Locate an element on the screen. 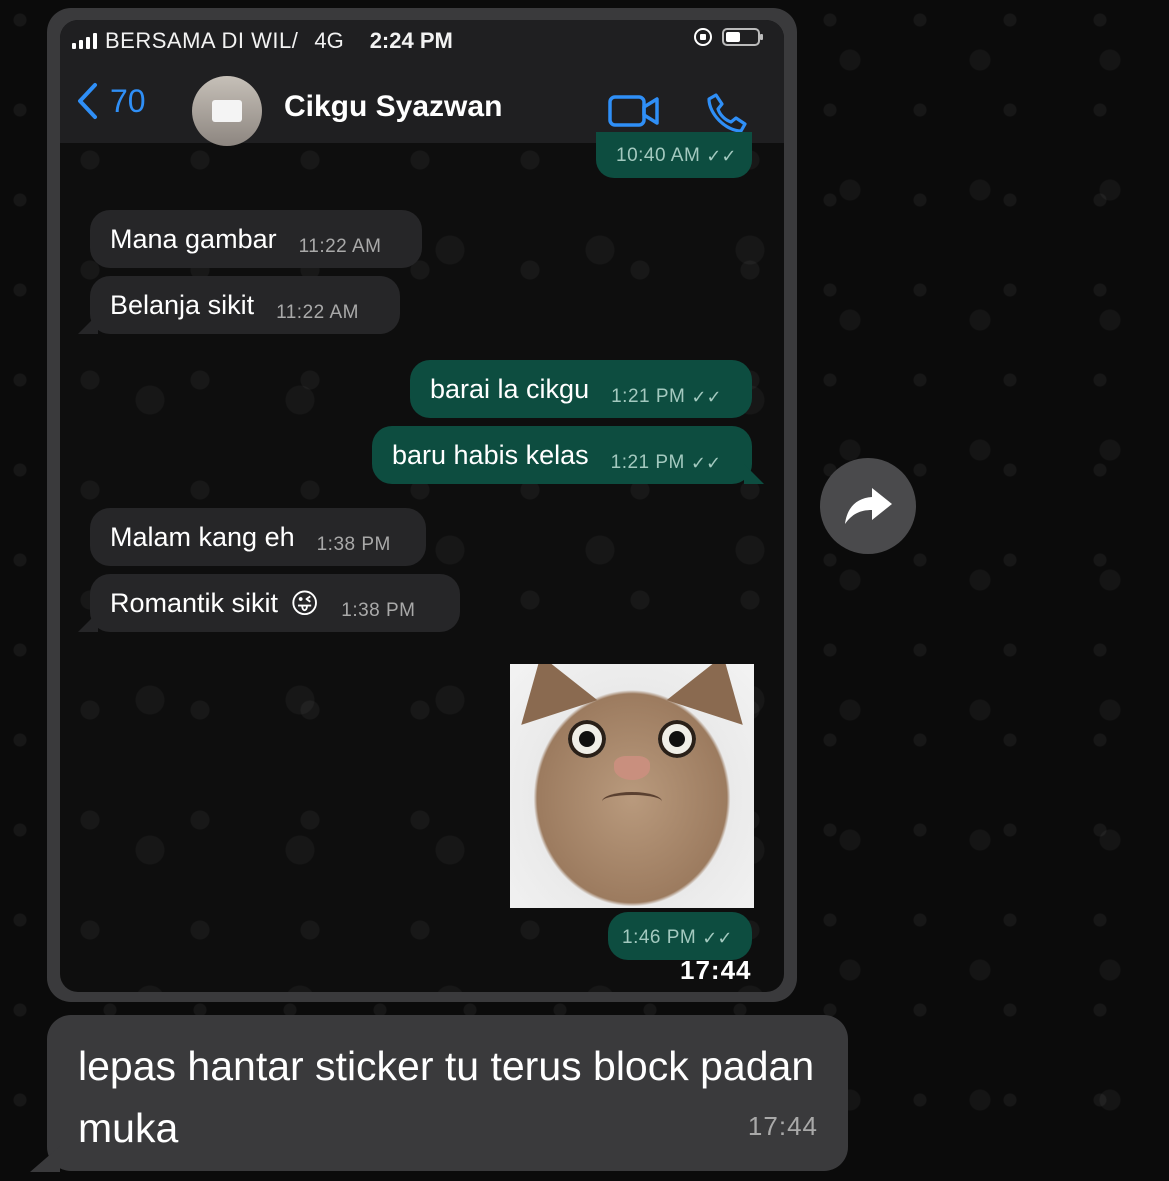 This screenshot has width=1169, height=1181. message-text: Mana gambar is located at coordinates (193, 238).